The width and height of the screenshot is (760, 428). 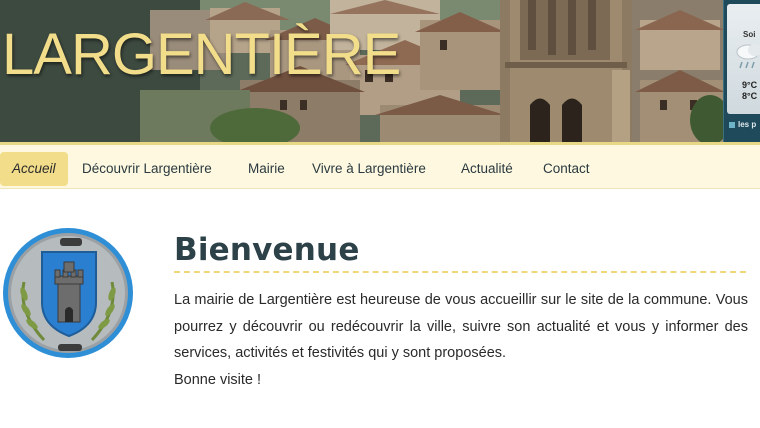 I want to click on weather-widget: Soi 9°C 8°C les p, so click(x=741, y=71).